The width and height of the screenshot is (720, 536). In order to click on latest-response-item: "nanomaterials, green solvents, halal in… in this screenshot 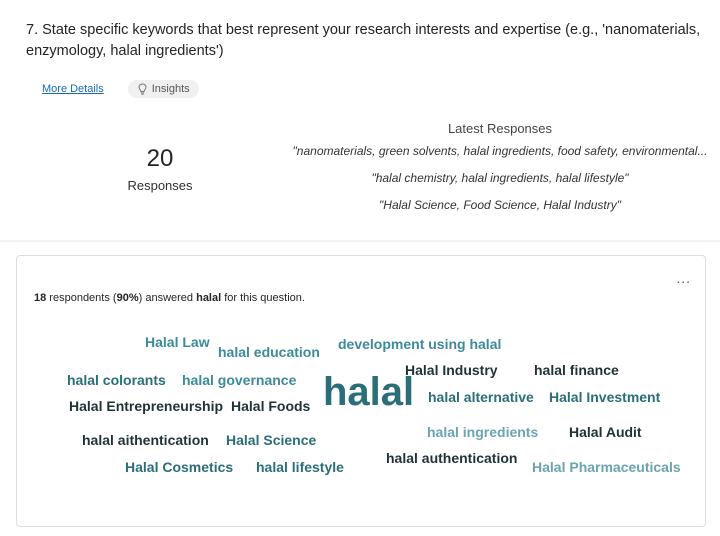, I will do `click(500, 151)`.